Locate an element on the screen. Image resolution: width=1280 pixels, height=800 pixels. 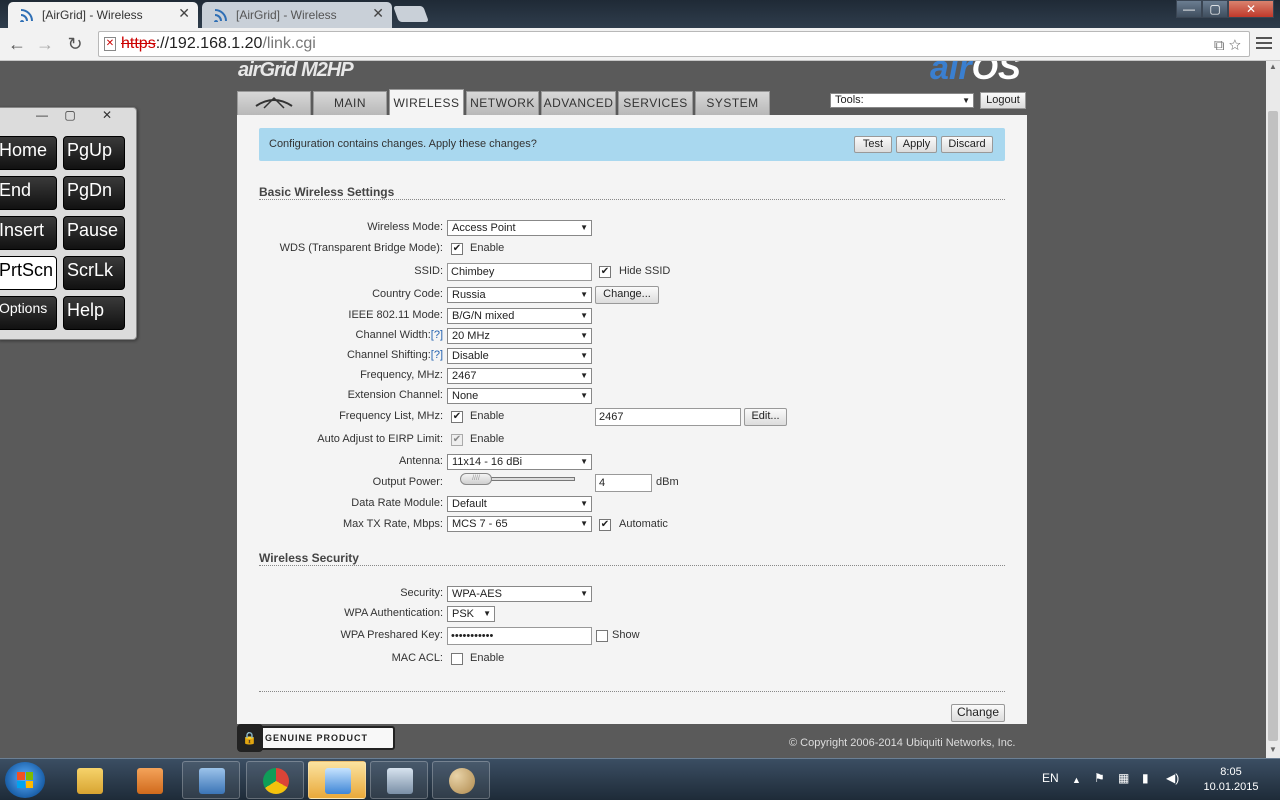
security-label: Security: is located at coordinates (421, 593).